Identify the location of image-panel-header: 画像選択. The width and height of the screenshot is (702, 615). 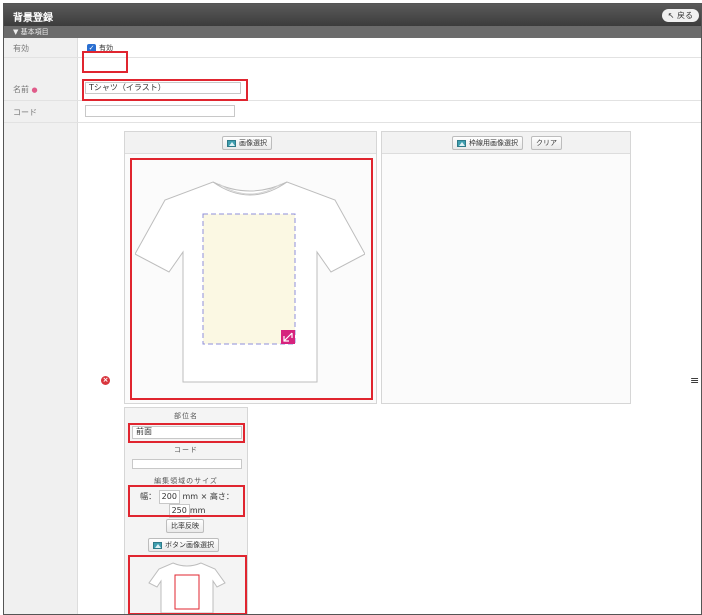
(250, 143).